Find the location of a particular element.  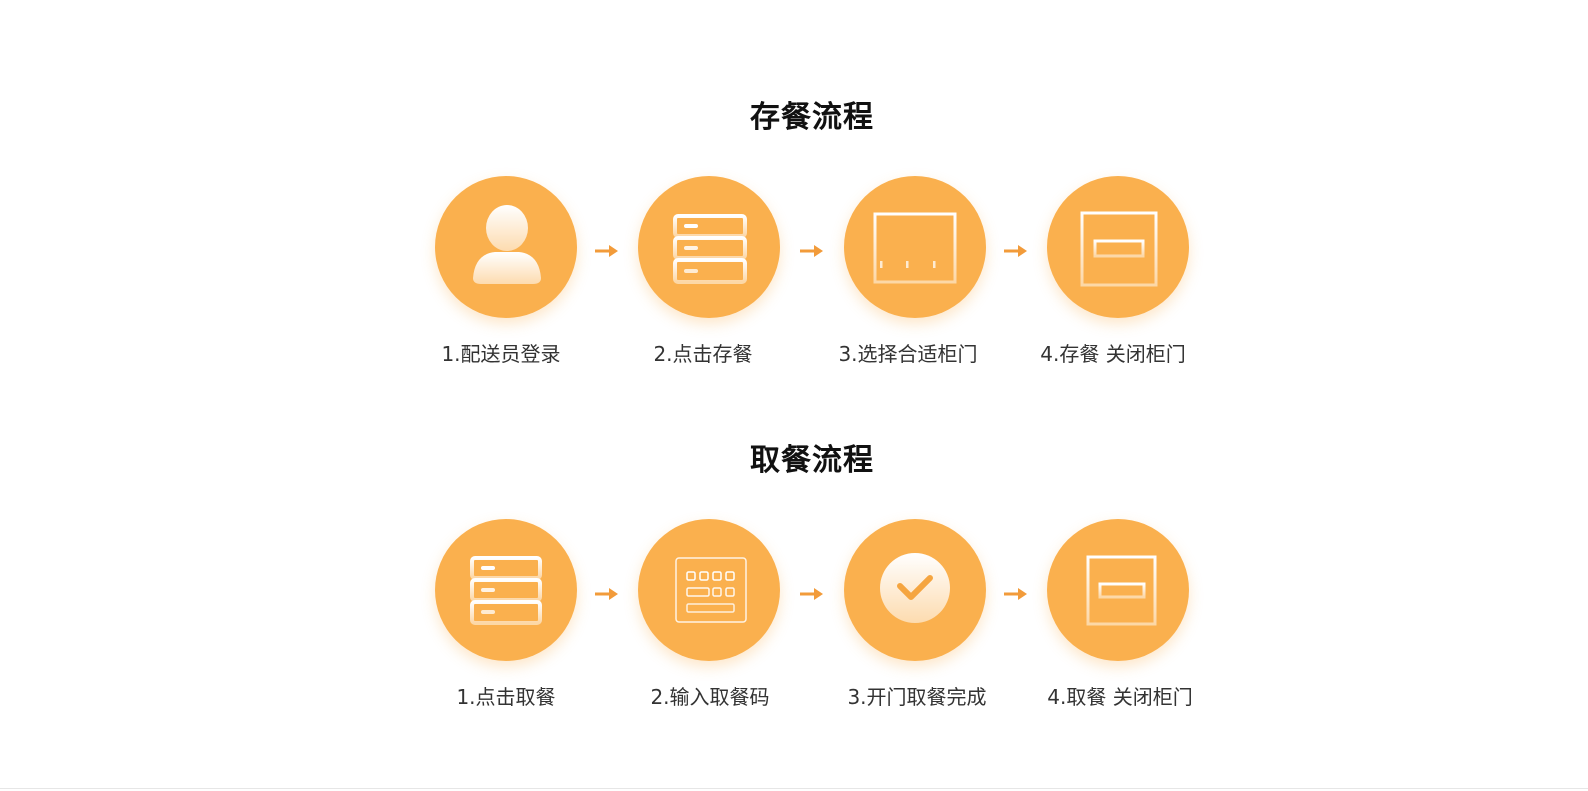

locker-doors-icon is located at coordinates (915, 247).